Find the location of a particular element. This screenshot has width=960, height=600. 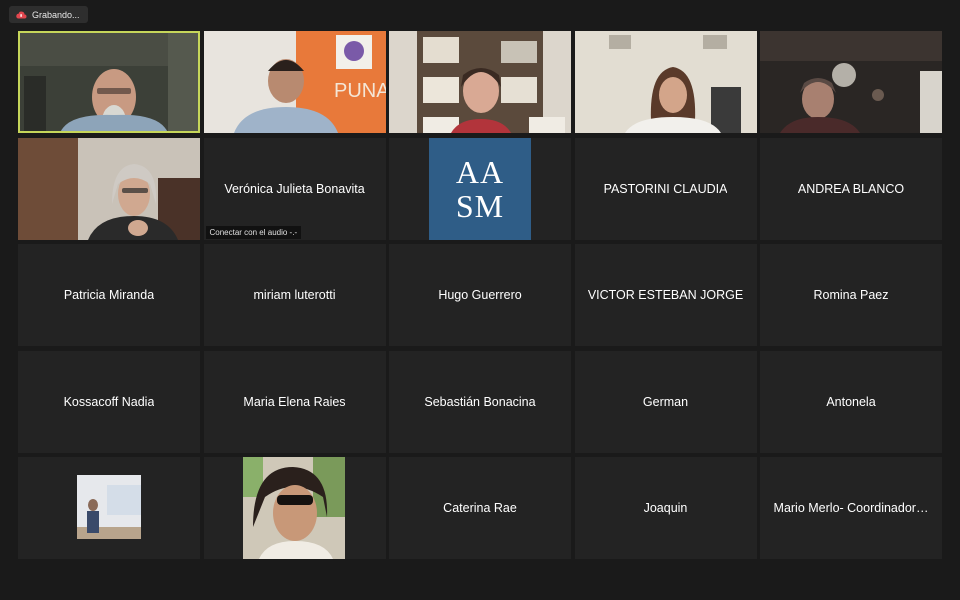

participant-tile-active-speaker is located at coordinates (109, 82).